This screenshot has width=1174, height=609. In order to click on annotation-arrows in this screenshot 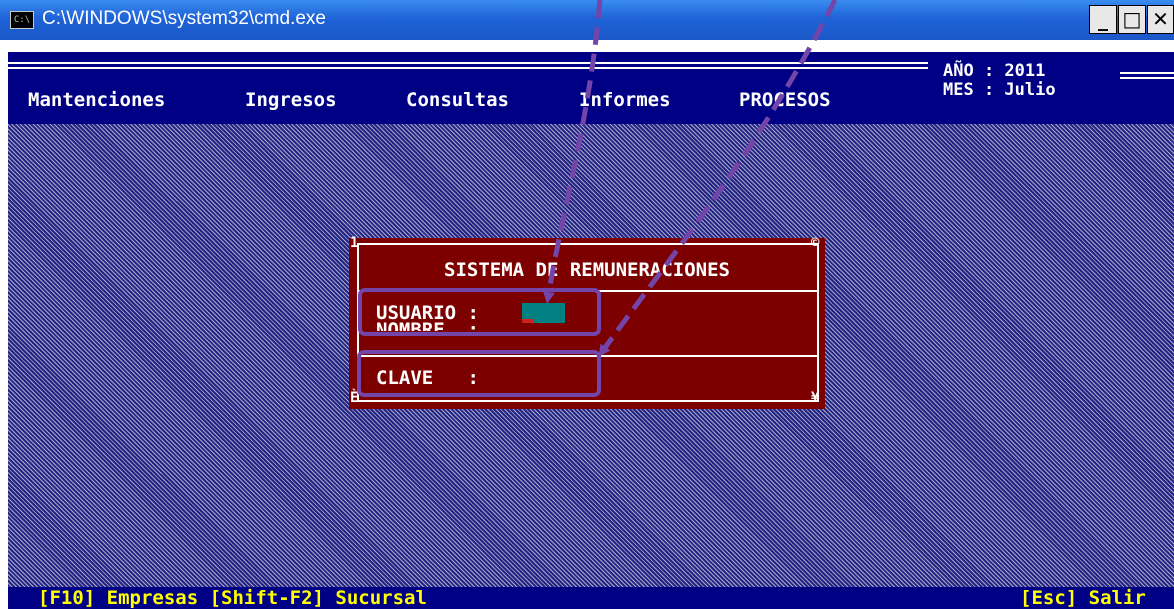, I will do `click(690, 178)`.